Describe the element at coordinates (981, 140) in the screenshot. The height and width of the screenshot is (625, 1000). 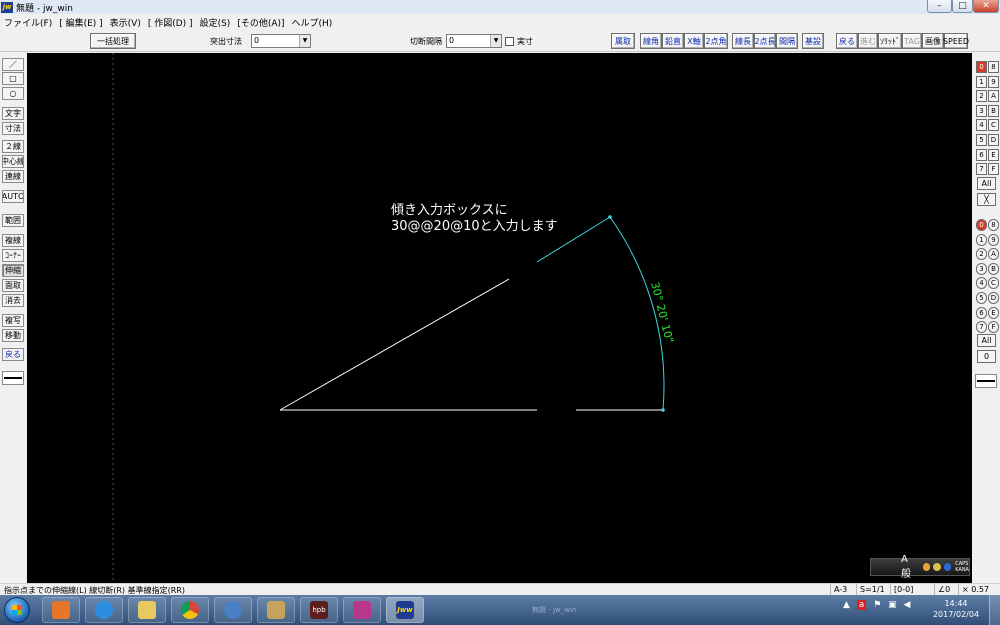
I see `layer-button-5: 5` at that location.